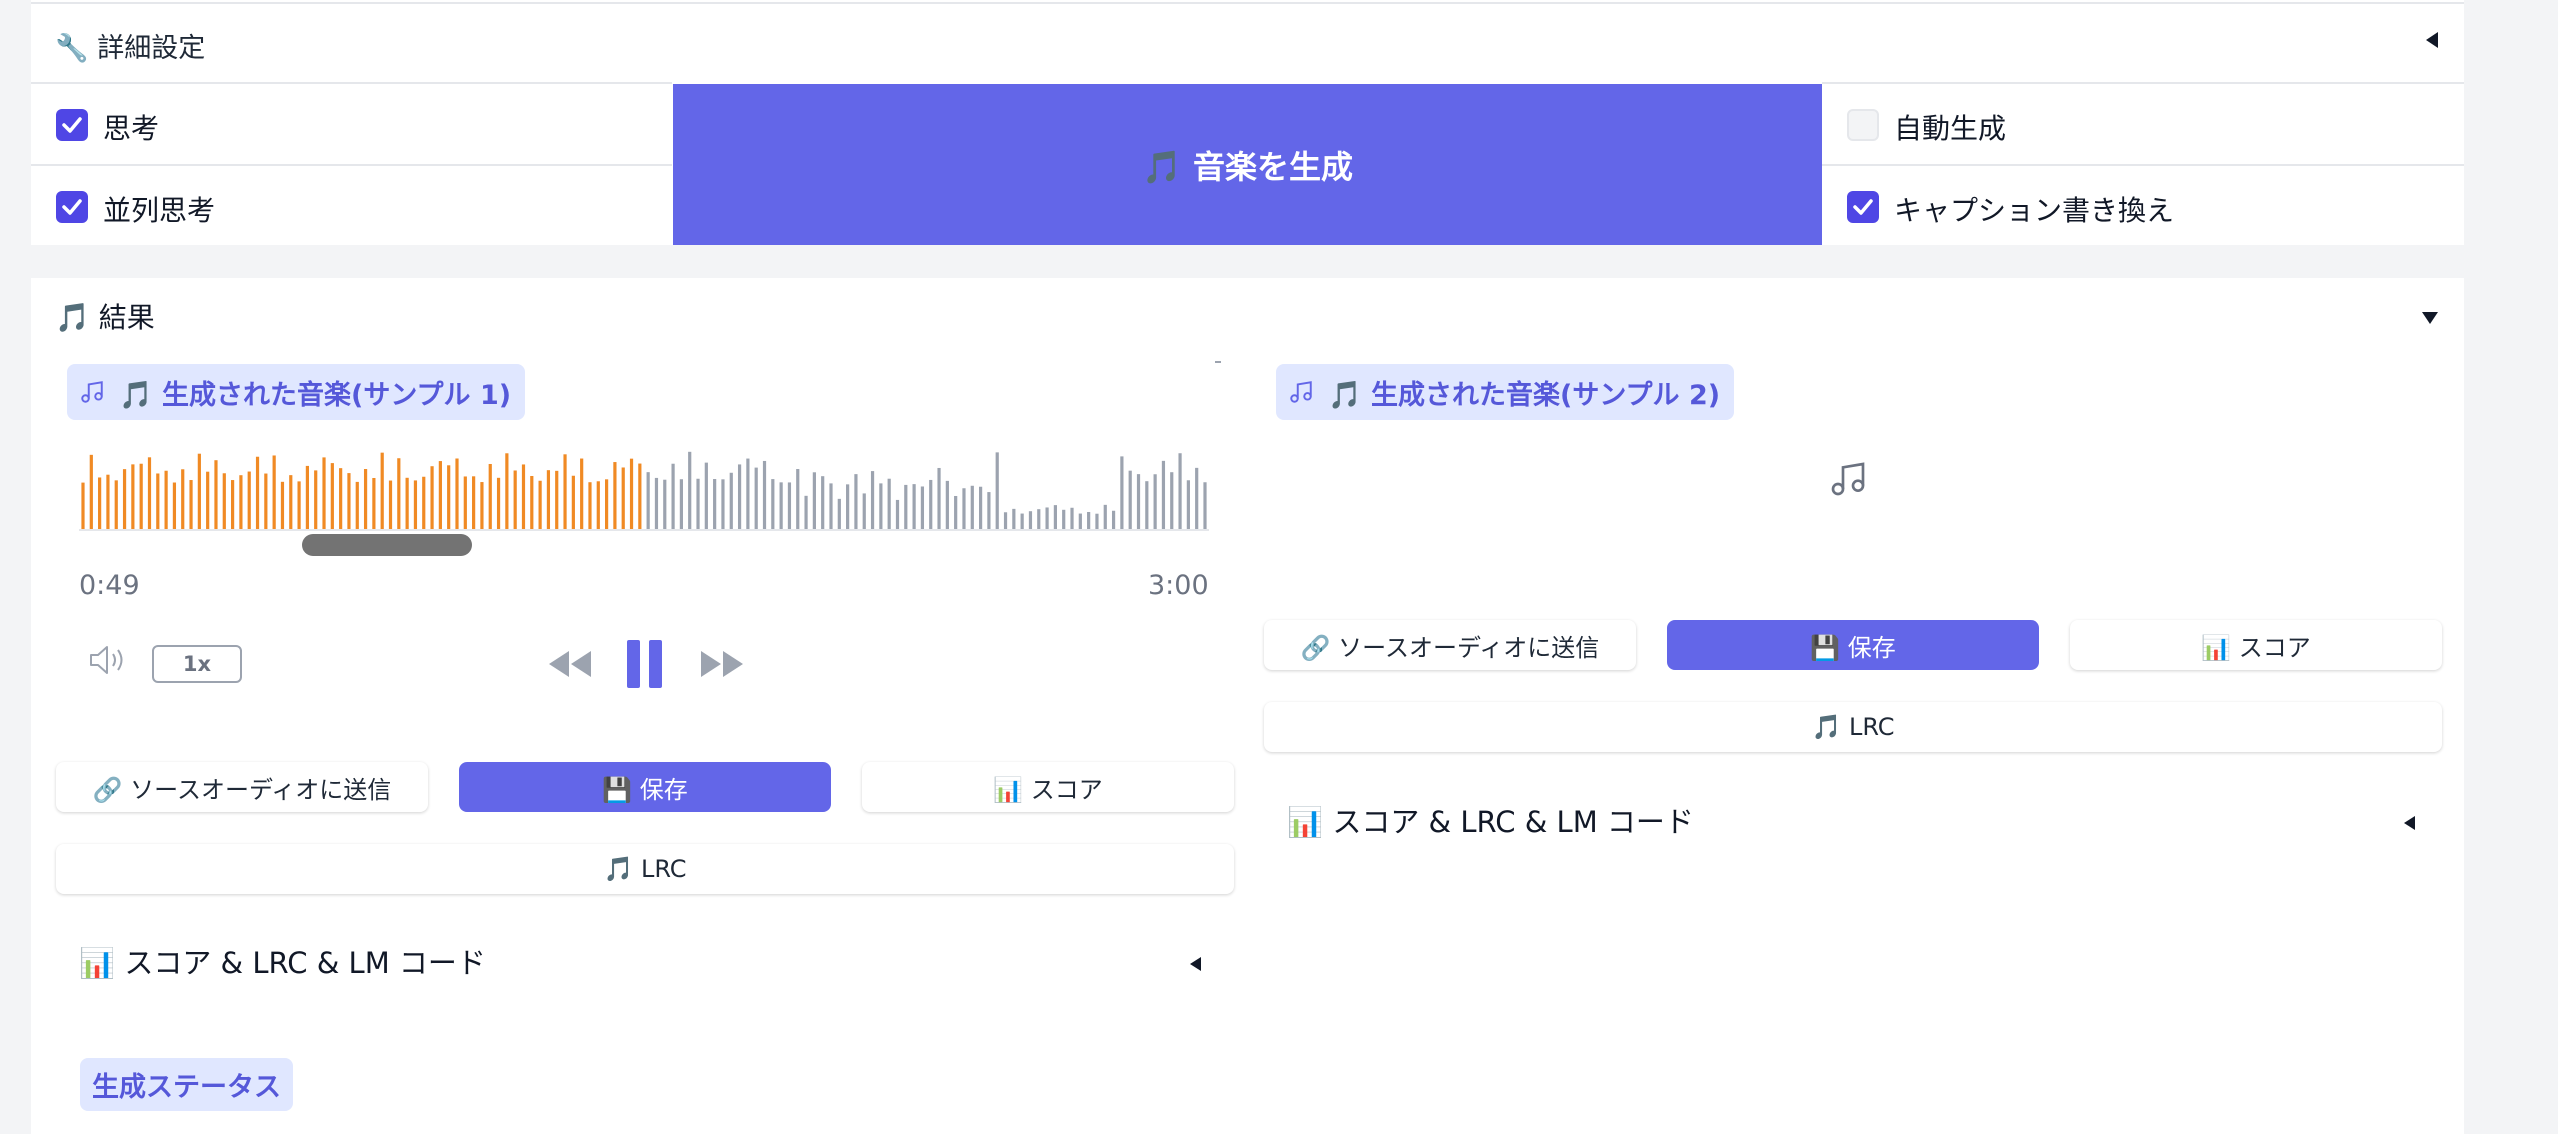 The image size is (2558, 1134). What do you see at coordinates (282, 961) in the screenshot?
I see `sample1-details-accordion: 📊 スコア & LRC & LM コード` at bounding box center [282, 961].